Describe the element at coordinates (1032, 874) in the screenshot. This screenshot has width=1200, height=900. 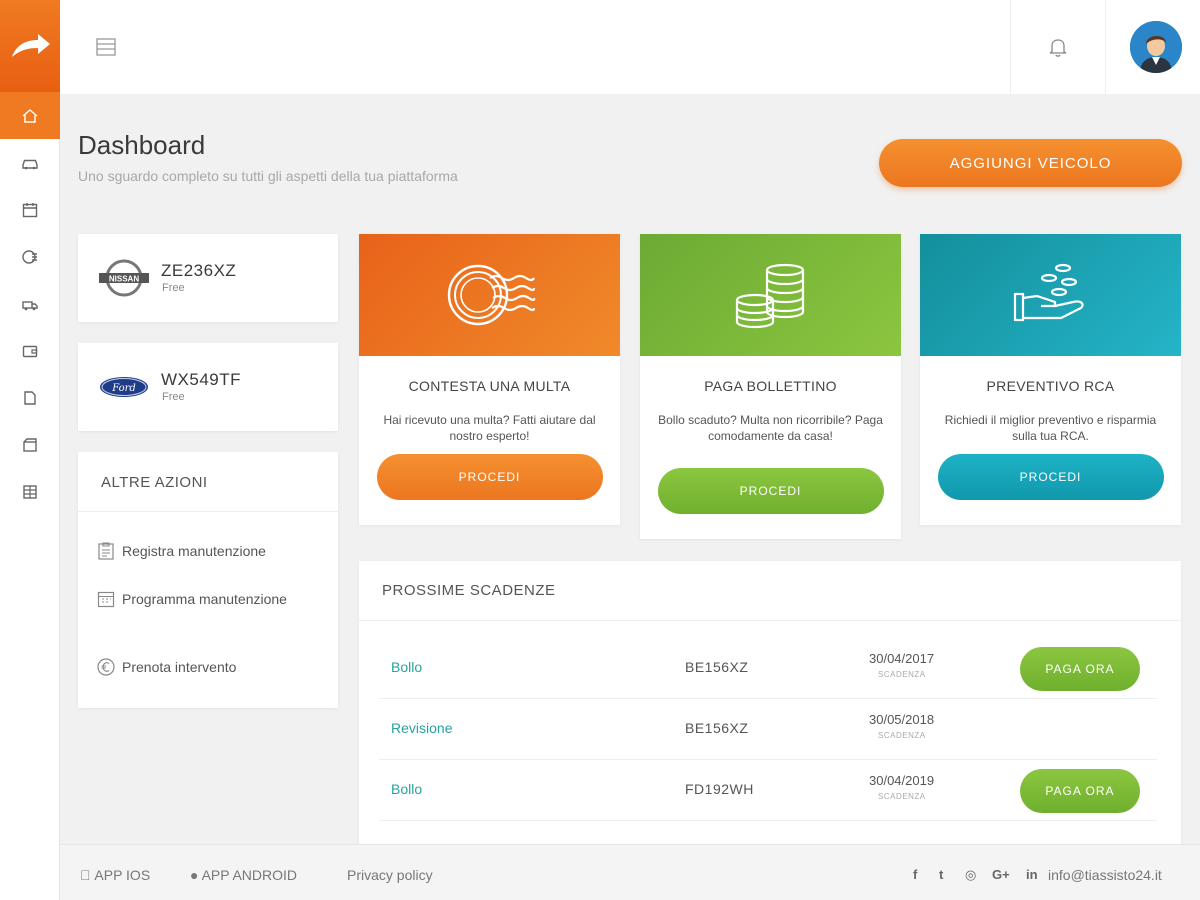
I see `linkedin-icon: in` at that location.